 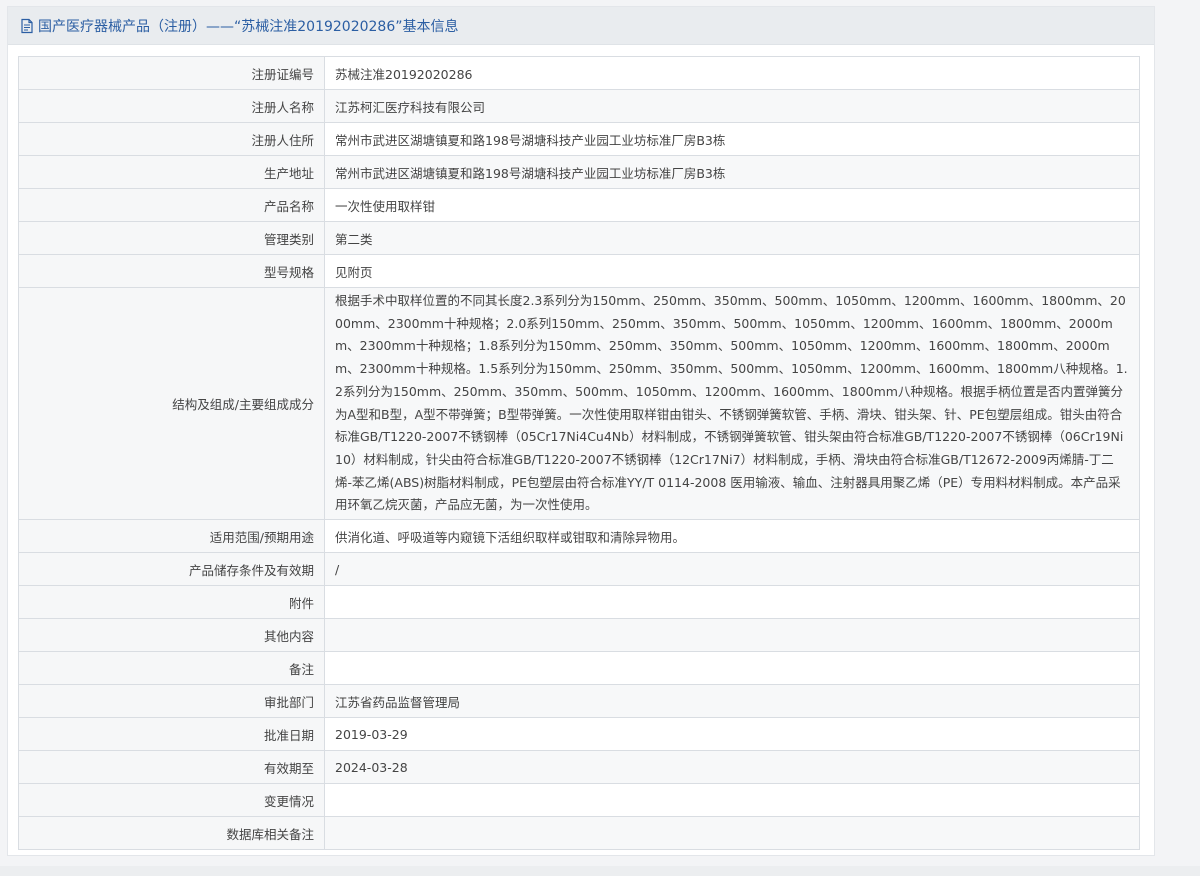 I want to click on document-icon, so click(x=27, y=26).